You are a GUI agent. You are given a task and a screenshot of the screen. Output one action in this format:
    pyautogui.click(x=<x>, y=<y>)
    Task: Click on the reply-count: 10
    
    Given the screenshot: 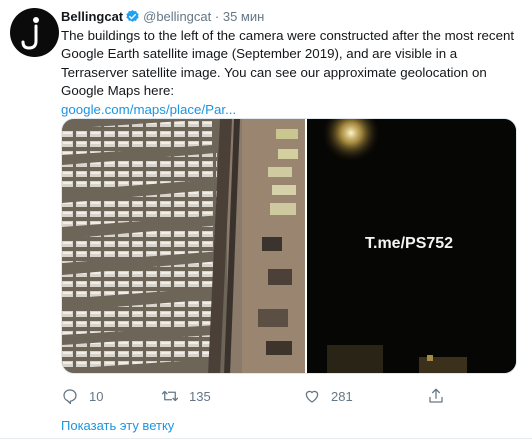 What is the action you would take?
    pyautogui.click(x=96, y=396)
    